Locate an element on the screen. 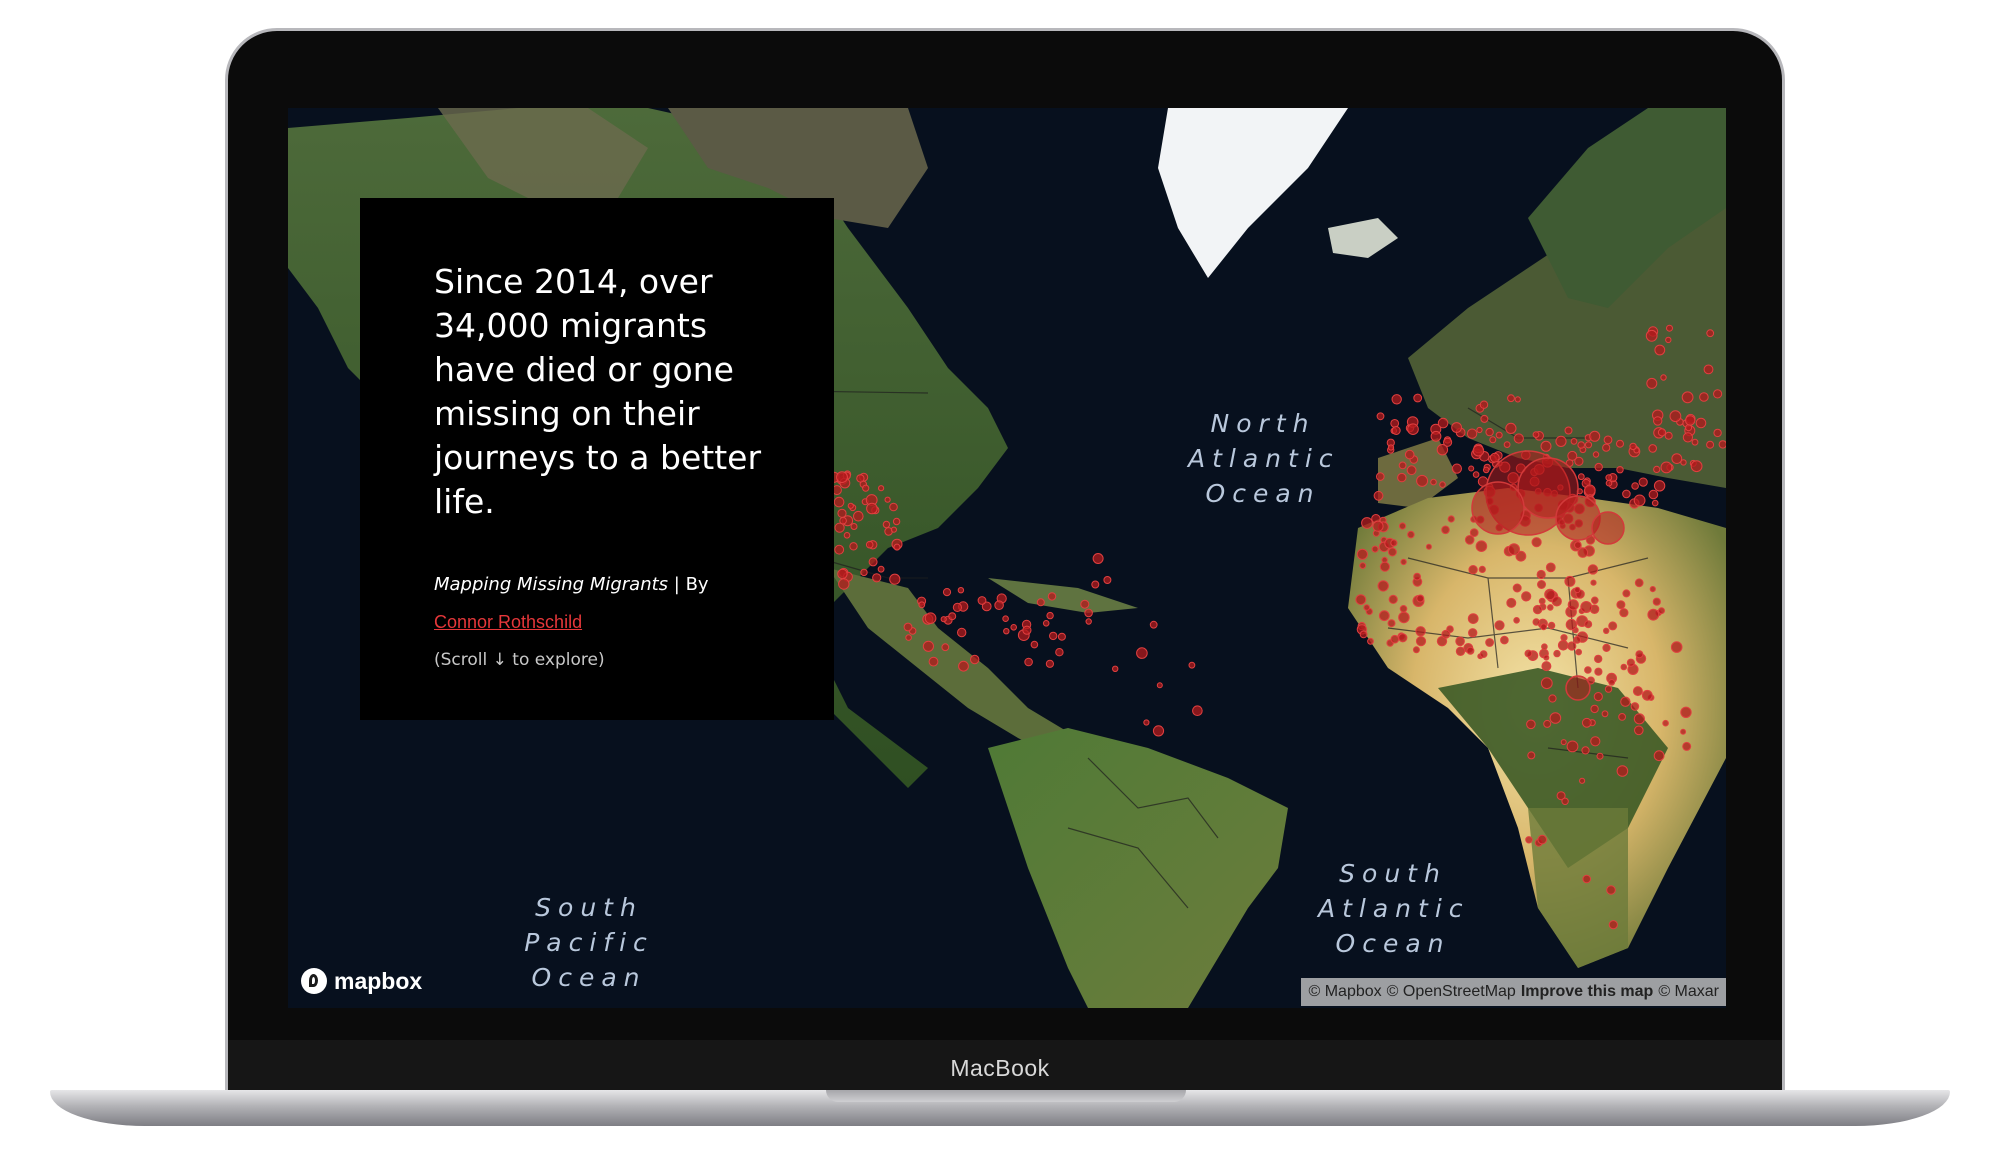 This screenshot has width=2000, height=1164. author-link: Connor Rothschild is located at coordinates (508, 622).